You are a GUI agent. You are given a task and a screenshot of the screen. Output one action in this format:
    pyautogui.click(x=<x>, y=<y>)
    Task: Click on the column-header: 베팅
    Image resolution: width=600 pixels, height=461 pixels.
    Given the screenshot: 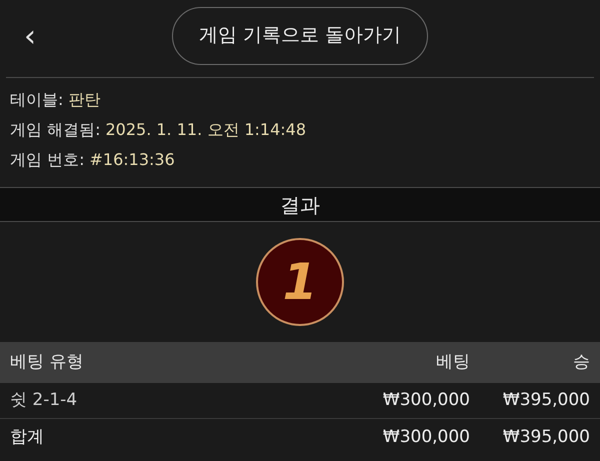 What is the action you would take?
    pyautogui.click(x=452, y=362)
    